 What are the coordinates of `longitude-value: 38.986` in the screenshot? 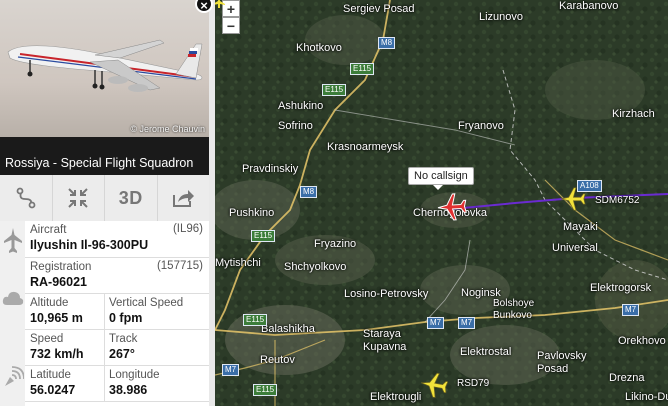 It's located at (128, 390).